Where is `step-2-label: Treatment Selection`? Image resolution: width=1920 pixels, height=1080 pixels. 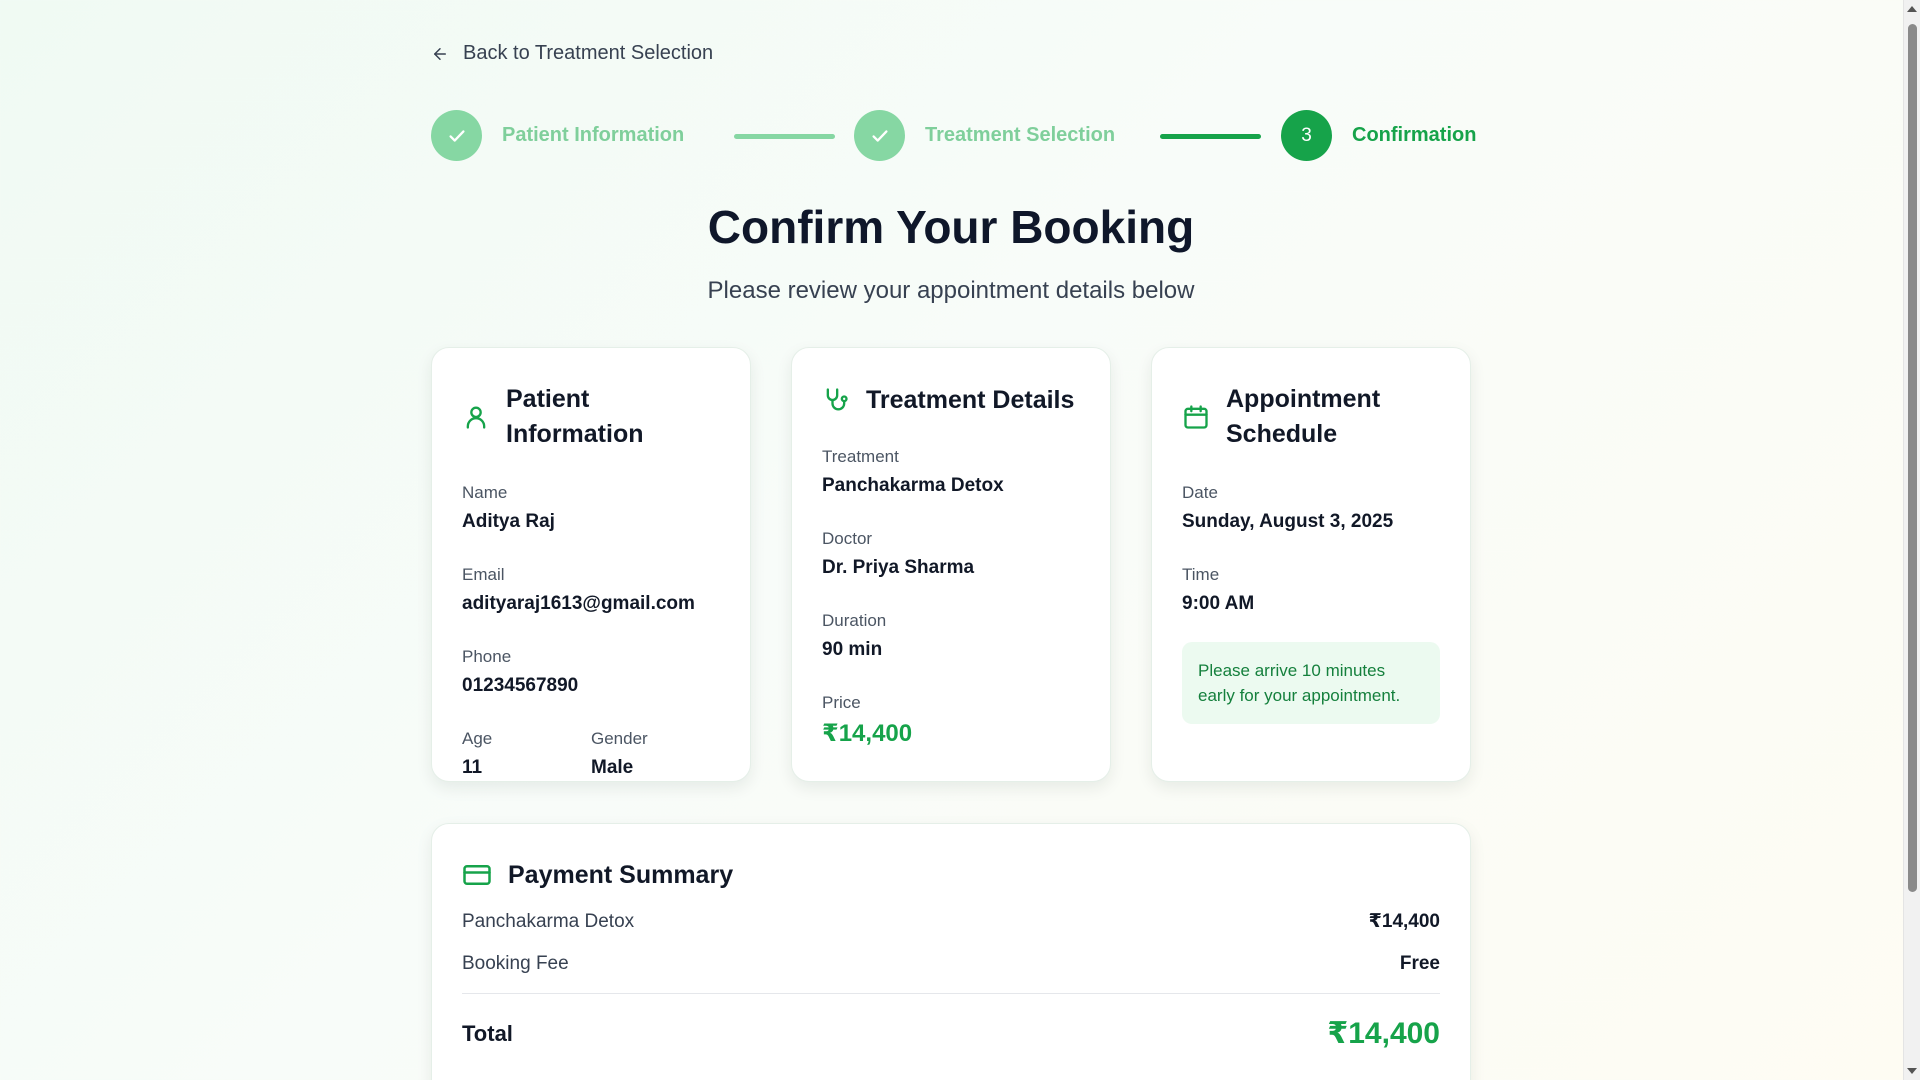
step-2-label: Treatment Selection is located at coordinates (1020, 135).